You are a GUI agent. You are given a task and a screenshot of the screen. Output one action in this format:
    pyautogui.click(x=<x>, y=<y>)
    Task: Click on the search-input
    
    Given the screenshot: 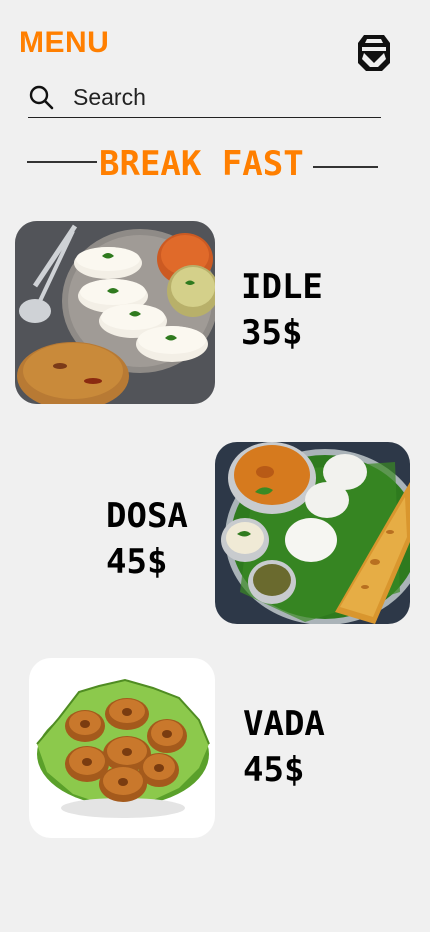 What is the action you would take?
    pyautogui.click(x=213, y=97)
    